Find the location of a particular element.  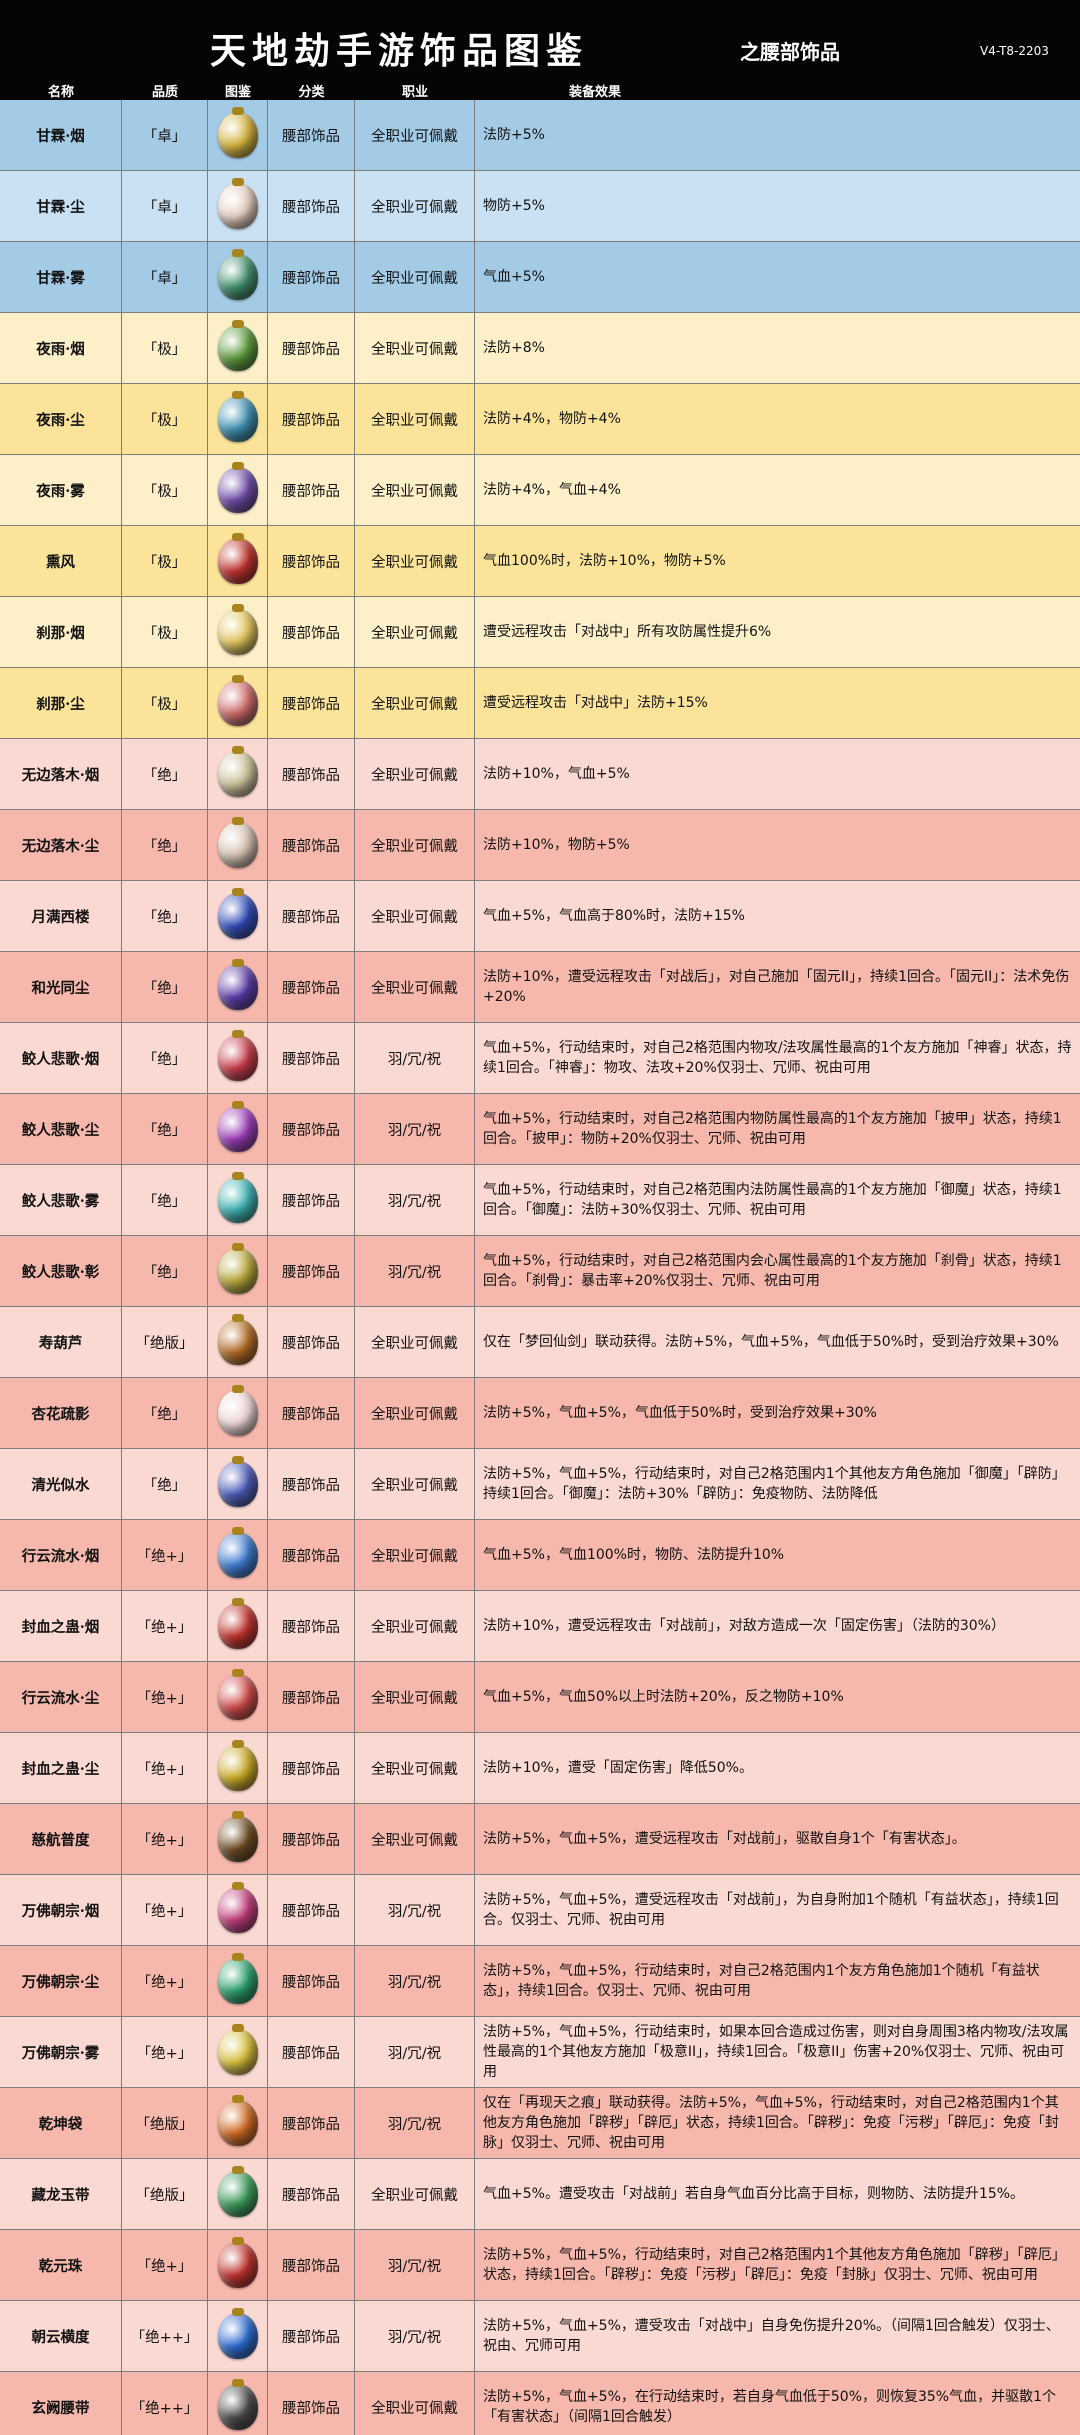

item-effect: 法防+5%，气血+5%，气血低于50%时，受到治疗效果+30% is located at coordinates (777, 1413).